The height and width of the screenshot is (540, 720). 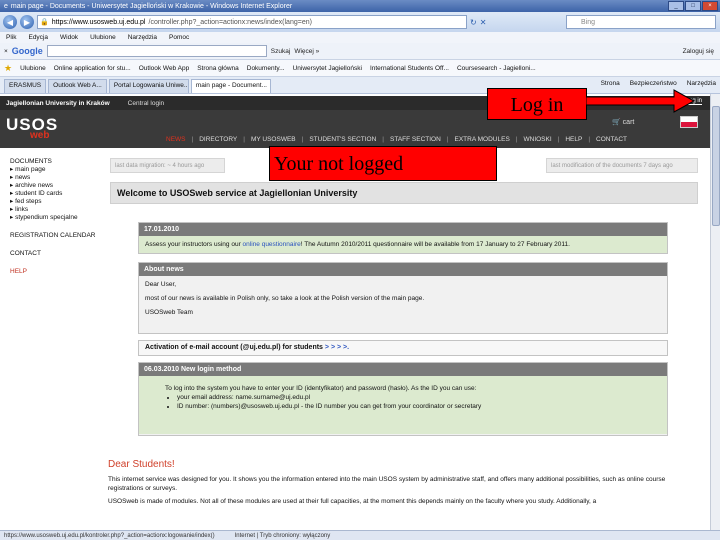 What do you see at coordinates (473, 22) in the screenshot?
I see `refresh-icon: ↻` at bounding box center [473, 22].